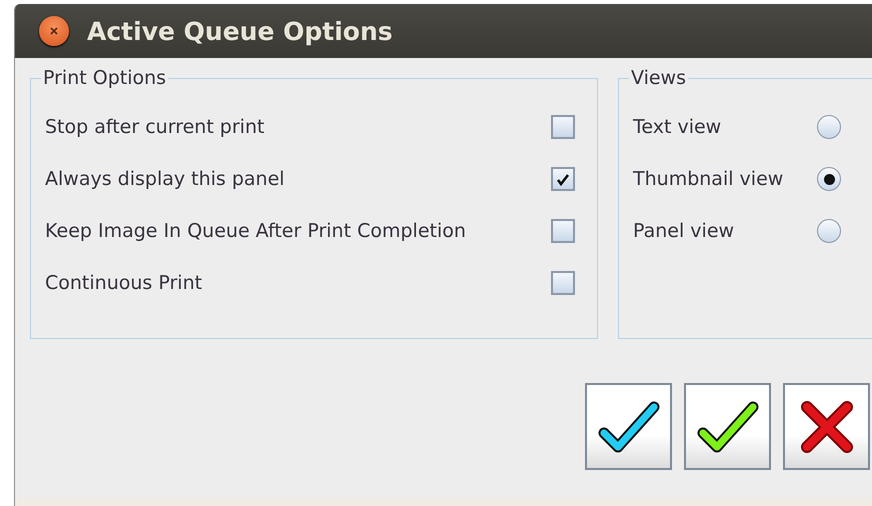  Describe the element at coordinates (240, 31) in the screenshot. I see `window-title: Active Queue Options` at that location.